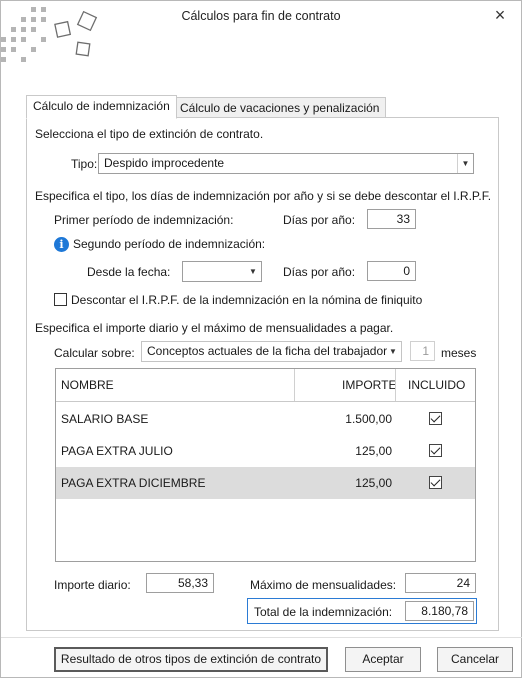 The height and width of the screenshot is (678, 522). Describe the element at coordinates (369, 385) in the screenshot. I see `column-header-importe: IMPORTE` at that location.